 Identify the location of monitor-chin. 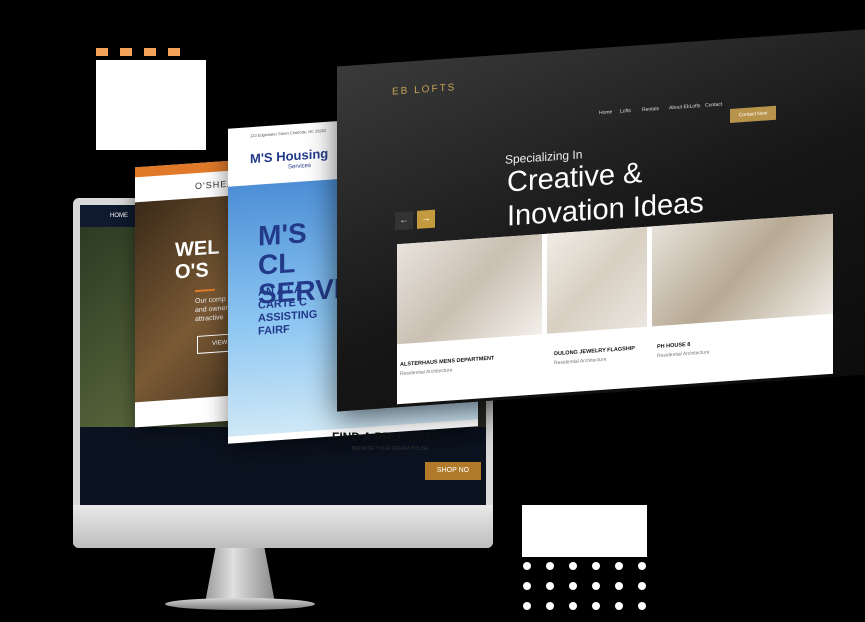
(283, 526).